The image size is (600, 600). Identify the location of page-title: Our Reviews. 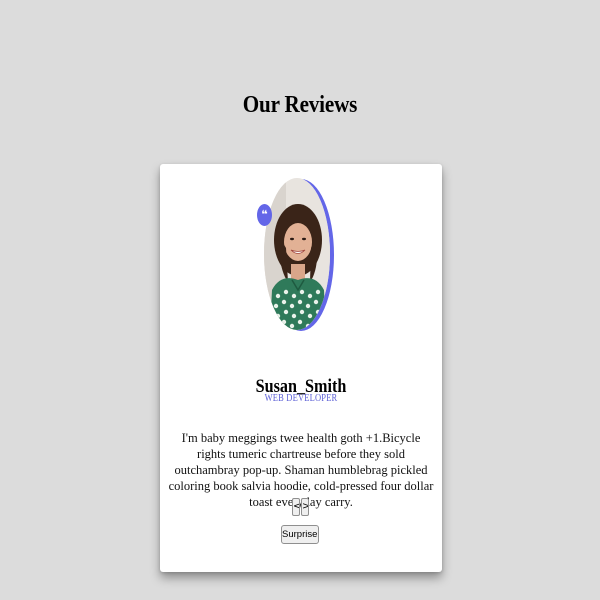
(300, 105).